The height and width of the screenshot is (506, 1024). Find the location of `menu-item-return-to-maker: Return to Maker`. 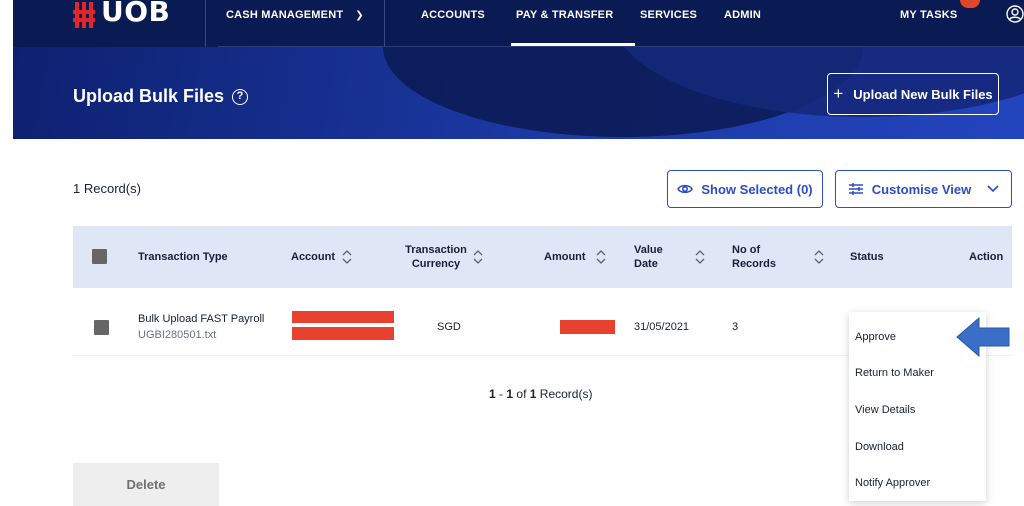

menu-item-return-to-maker: Return to Maker is located at coordinates (894, 373).